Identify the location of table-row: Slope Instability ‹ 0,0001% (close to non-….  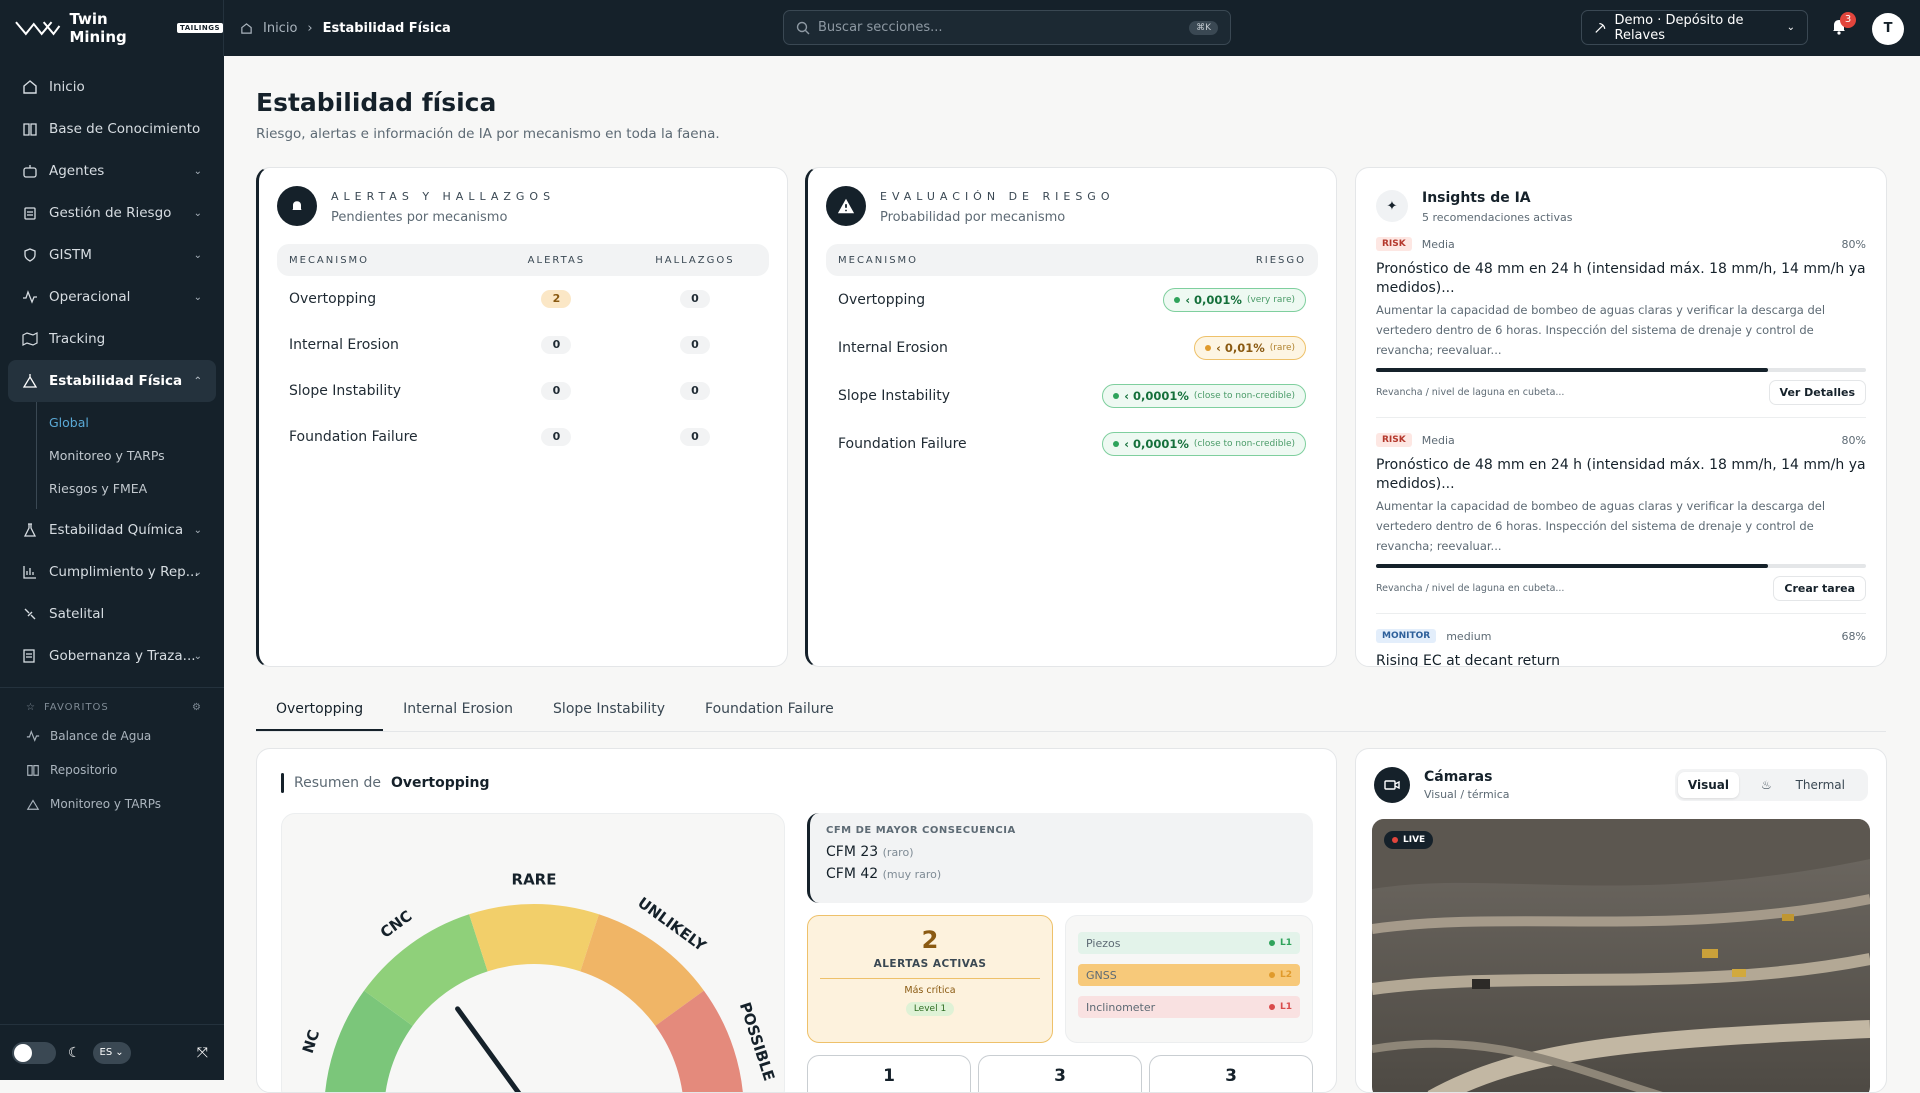
(1072, 396).